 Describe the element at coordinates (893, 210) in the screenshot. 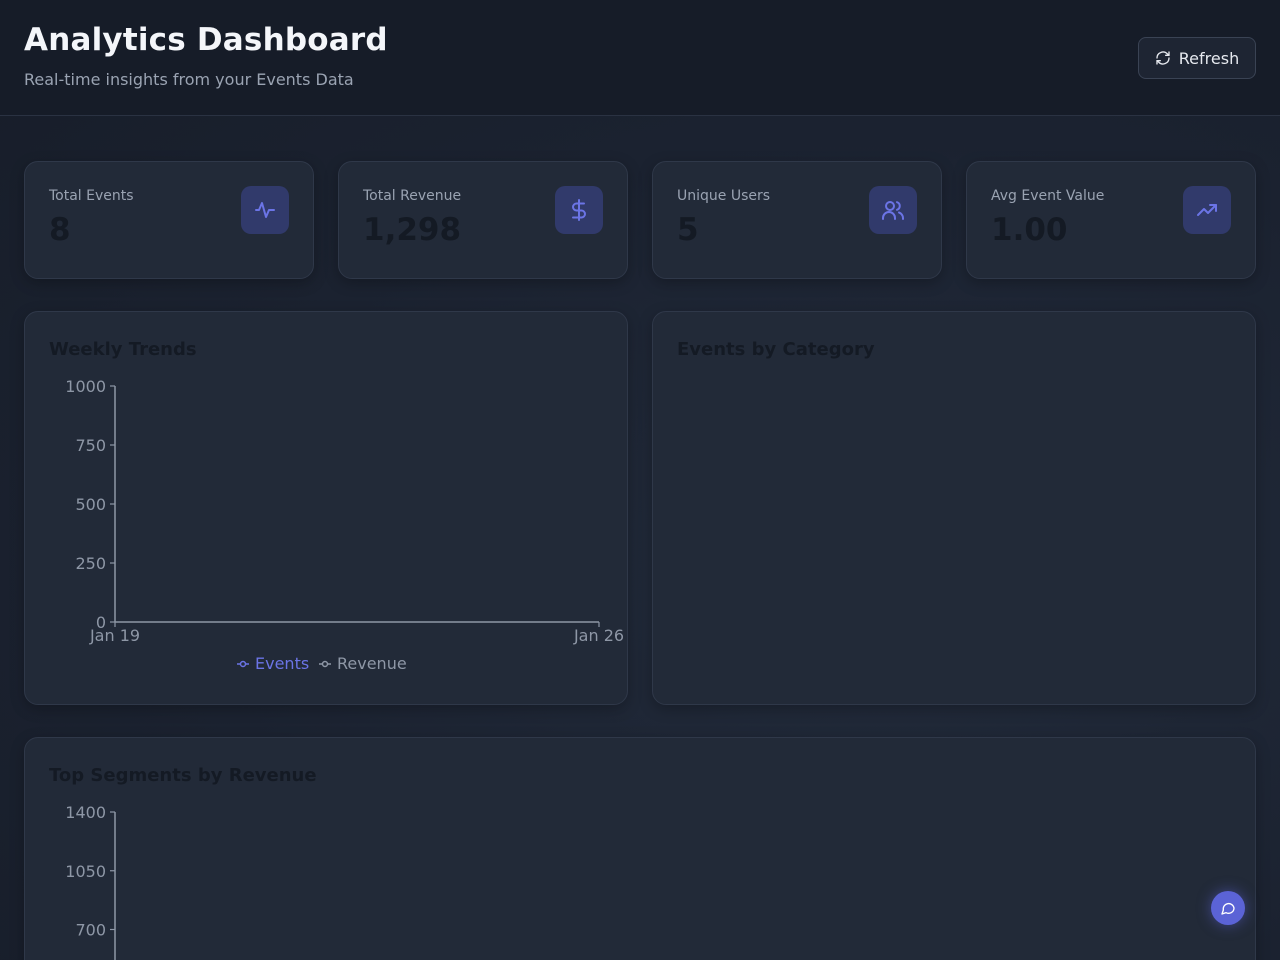

I see `users-icon` at that location.